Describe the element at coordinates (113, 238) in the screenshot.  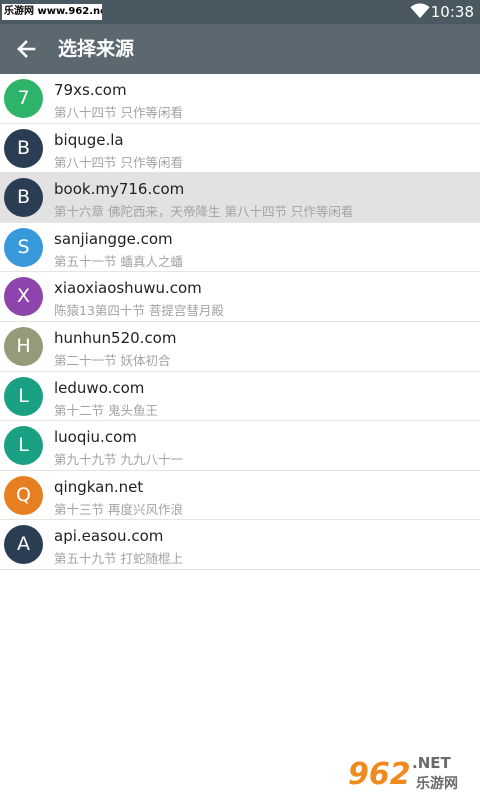
I see `source-domain: sanjiangge.com` at that location.